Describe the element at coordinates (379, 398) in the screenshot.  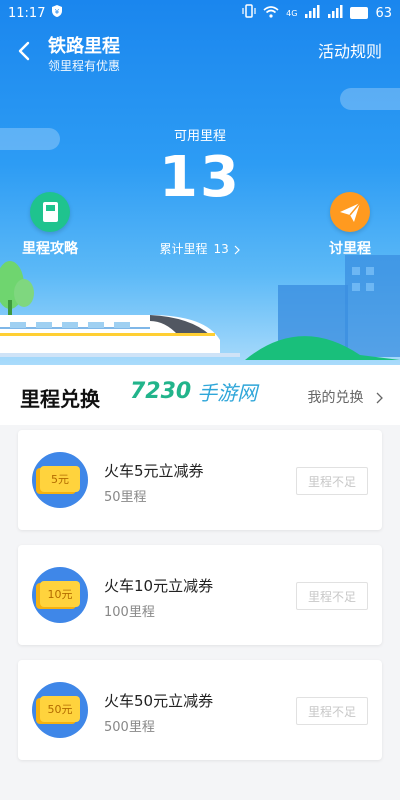
I see `chevron-right-icon` at that location.